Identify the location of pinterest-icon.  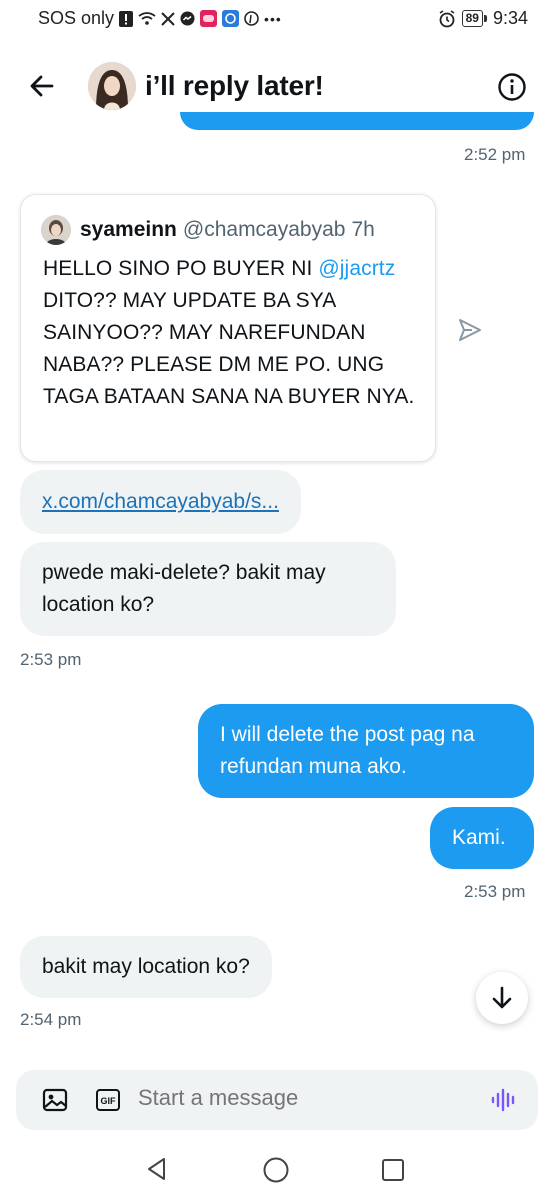
(251, 18).